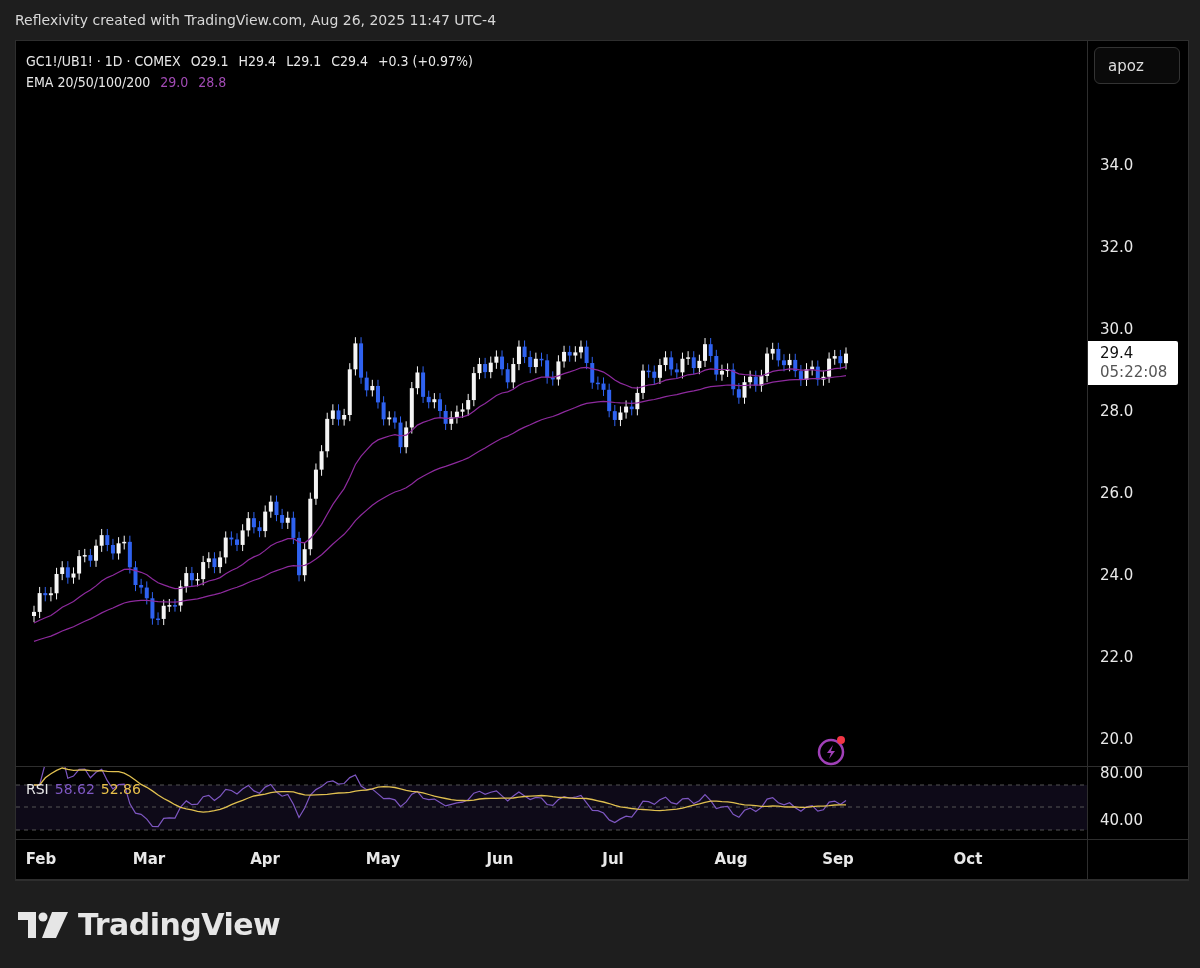 This screenshot has width=1200, height=968. What do you see at coordinates (1117, 657) in the screenshot?
I see `price-tick: 22.0` at bounding box center [1117, 657].